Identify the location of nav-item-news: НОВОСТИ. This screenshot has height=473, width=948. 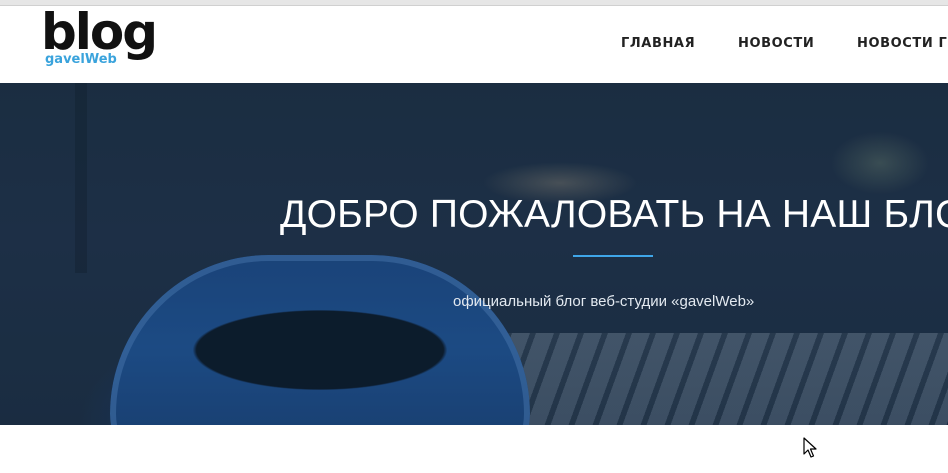
(776, 43).